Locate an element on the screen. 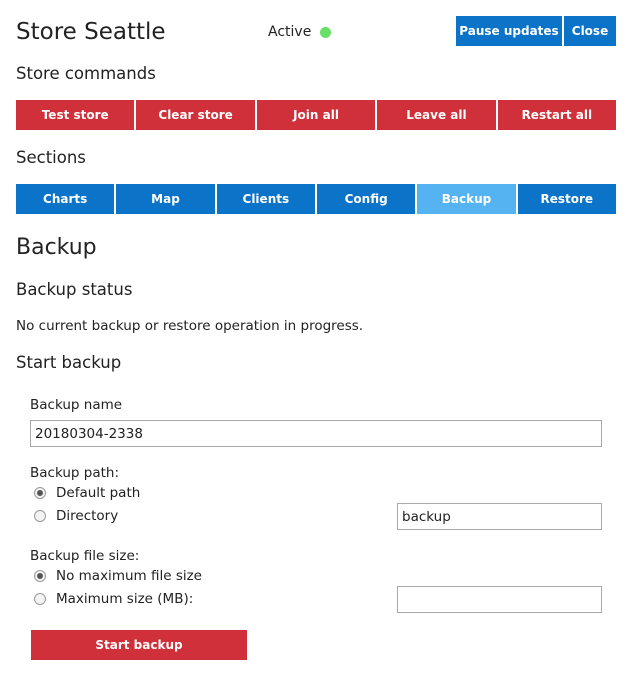  sections-tab-bar: Charts Map Clients Config Backup Restore is located at coordinates (316, 199).